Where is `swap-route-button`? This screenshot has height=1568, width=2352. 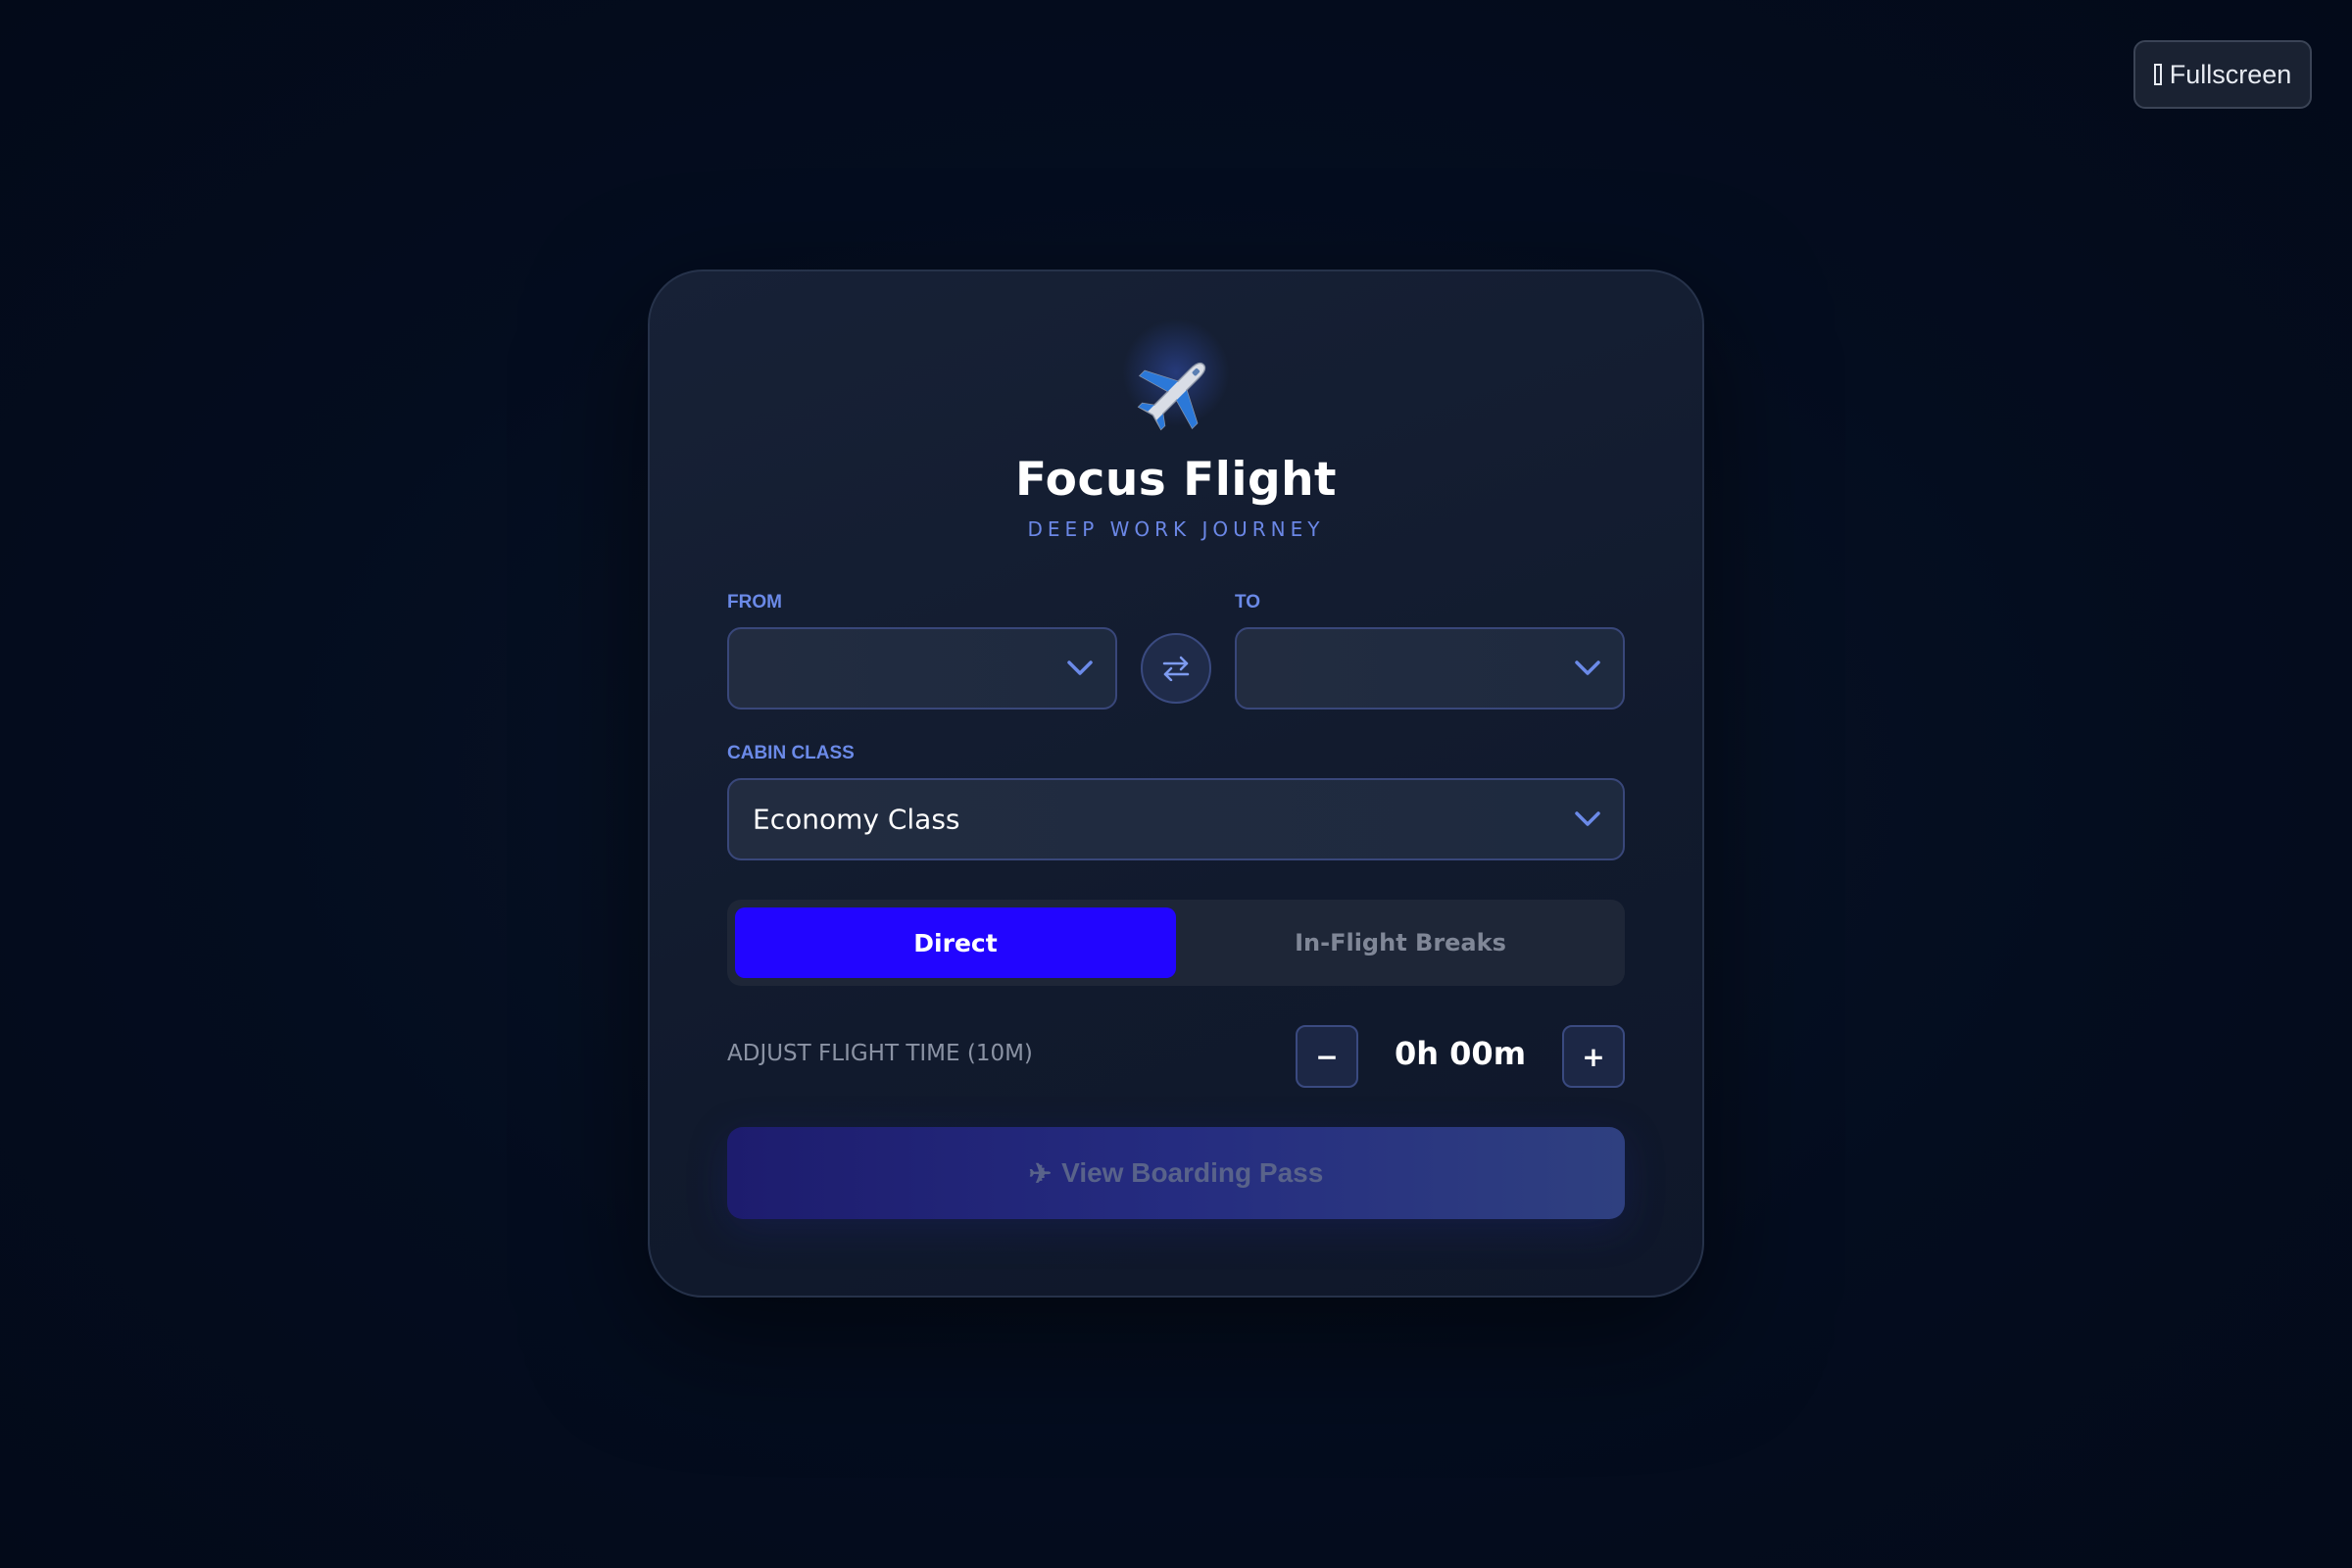 swap-route-button is located at coordinates (1176, 668).